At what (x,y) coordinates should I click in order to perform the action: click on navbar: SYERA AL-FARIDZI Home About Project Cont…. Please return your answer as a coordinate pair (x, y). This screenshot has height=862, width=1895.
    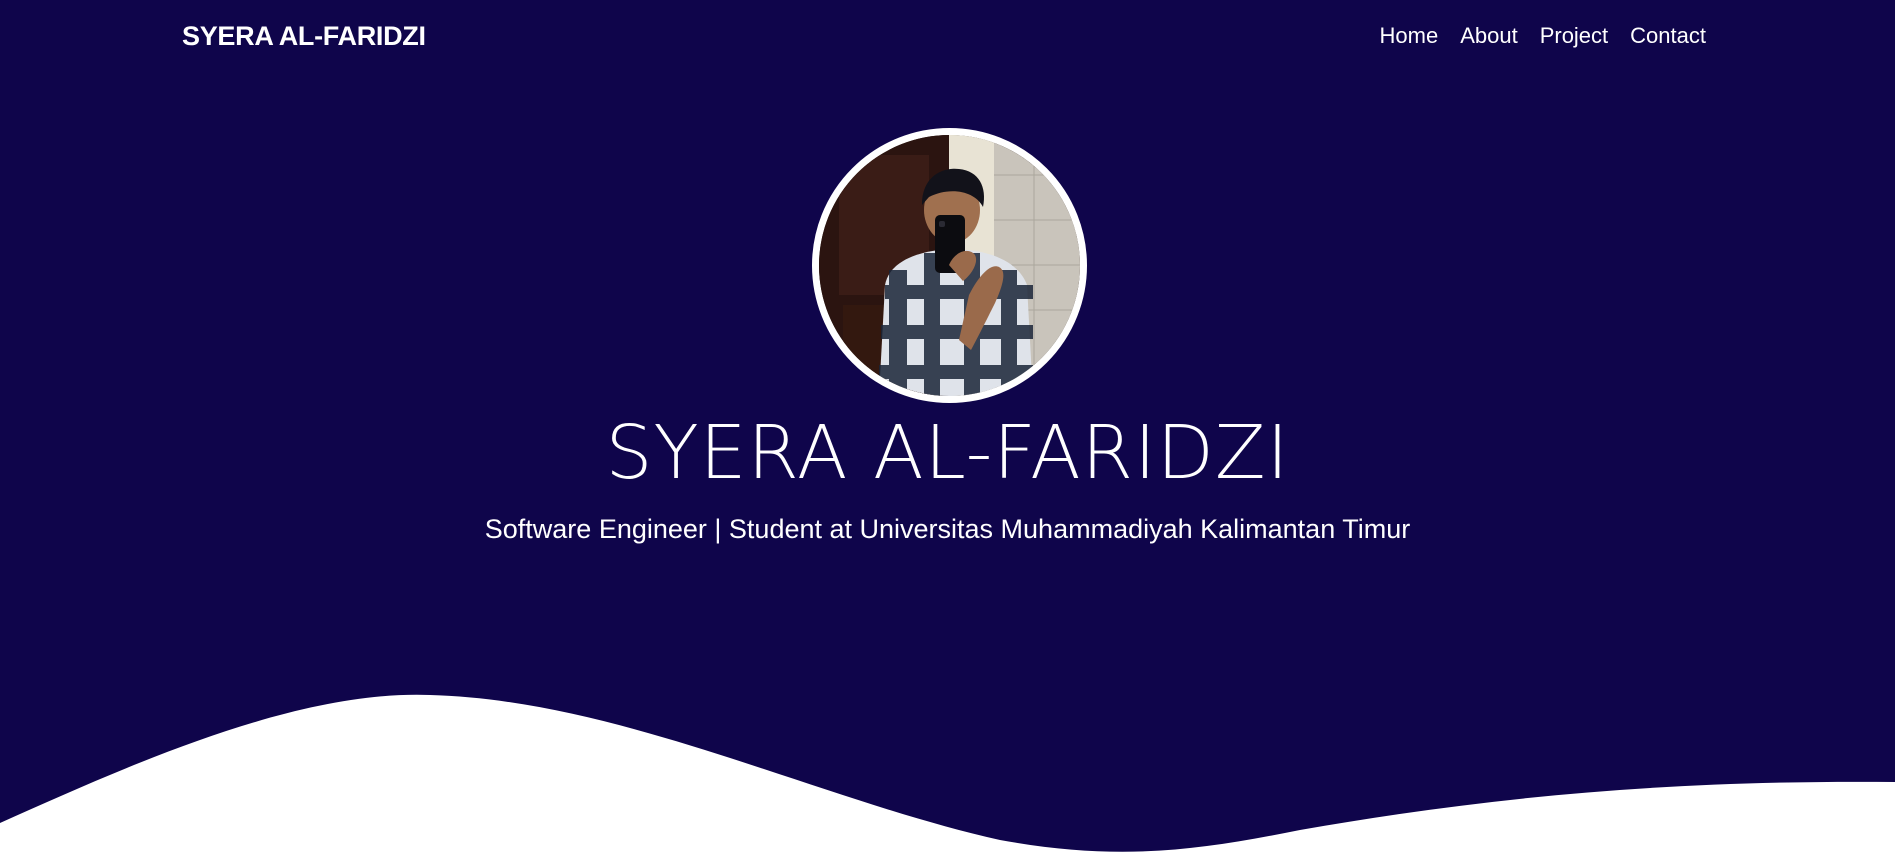
    Looking at the image, I should click on (947, 36).